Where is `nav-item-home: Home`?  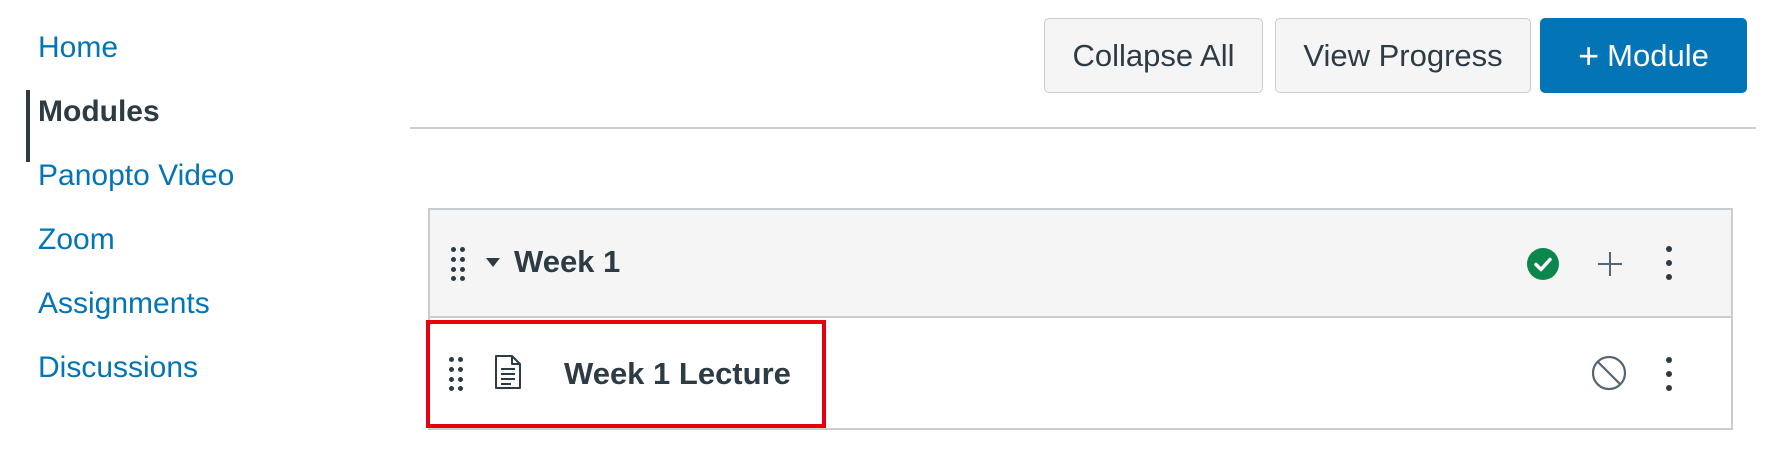 nav-item-home: Home is located at coordinates (78, 48).